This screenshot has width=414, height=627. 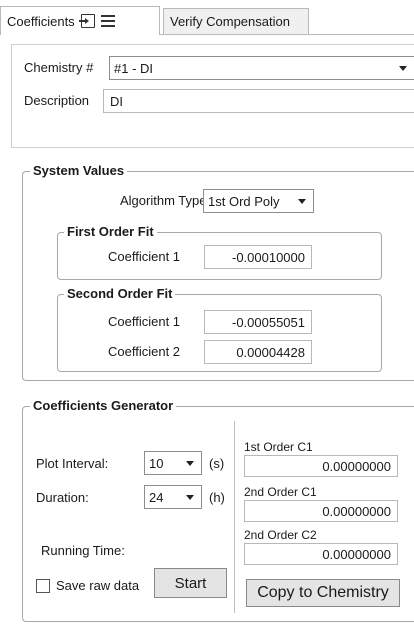 I want to click on duration-select: 24, so click(x=173, y=497).